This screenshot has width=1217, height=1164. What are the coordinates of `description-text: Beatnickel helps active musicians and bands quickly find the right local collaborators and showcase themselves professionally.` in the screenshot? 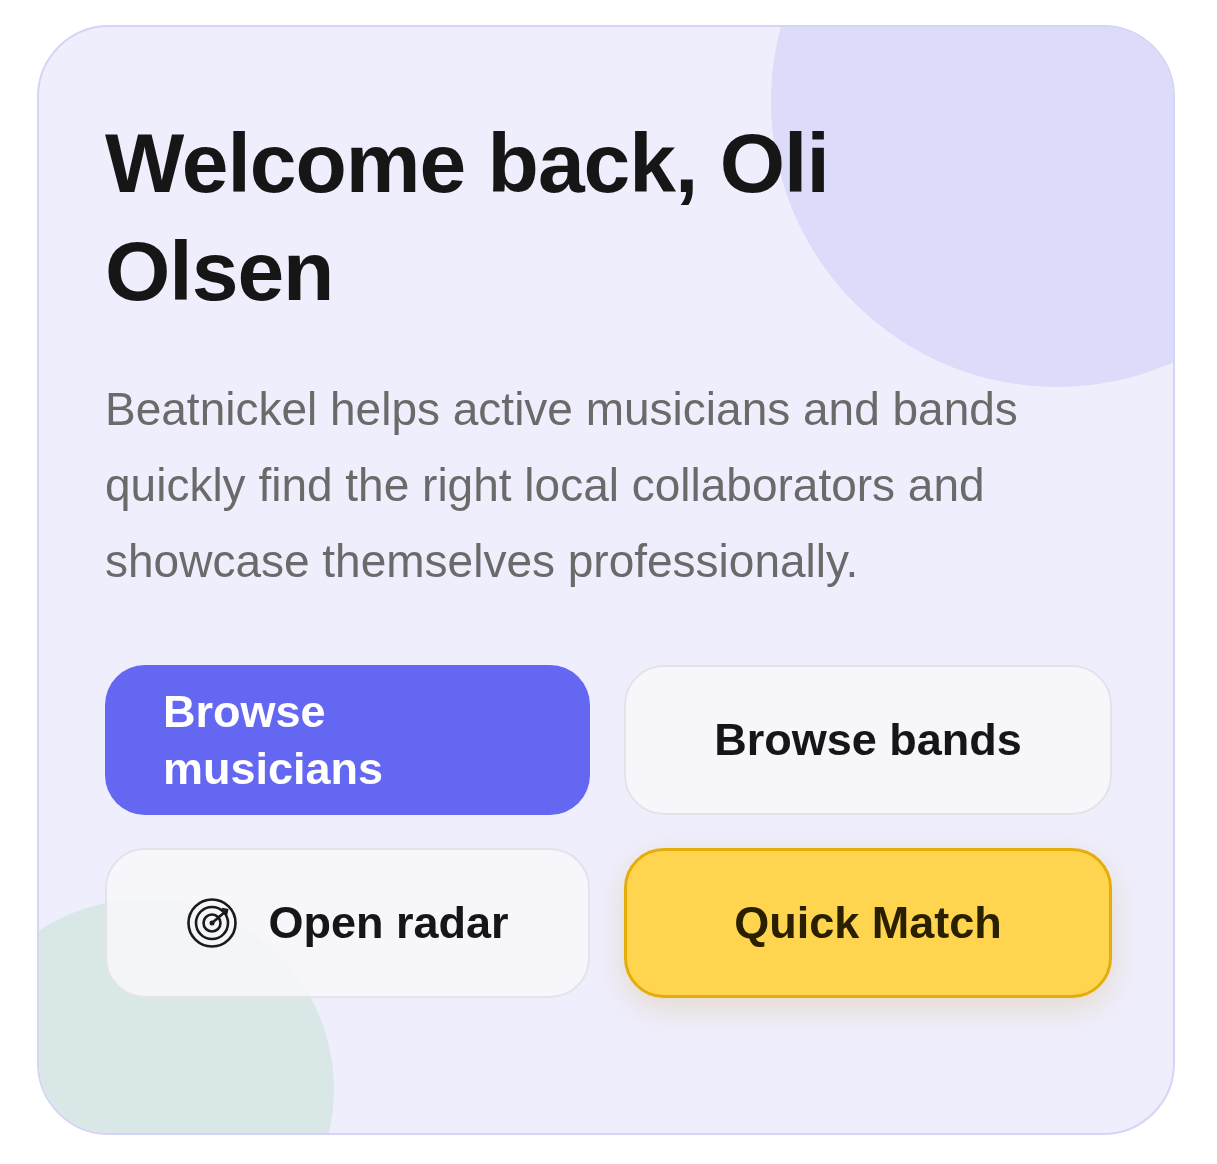 It's located at (562, 485).